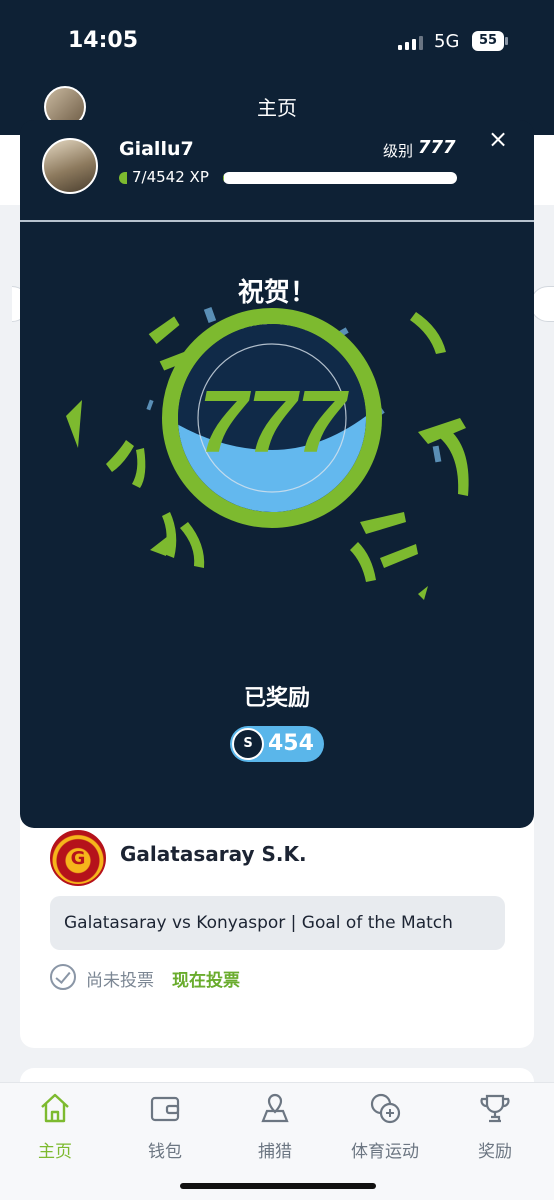 The height and width of the screenshot is (1200, 554). I want to click on reward-amount: 454, so click(291, 743).